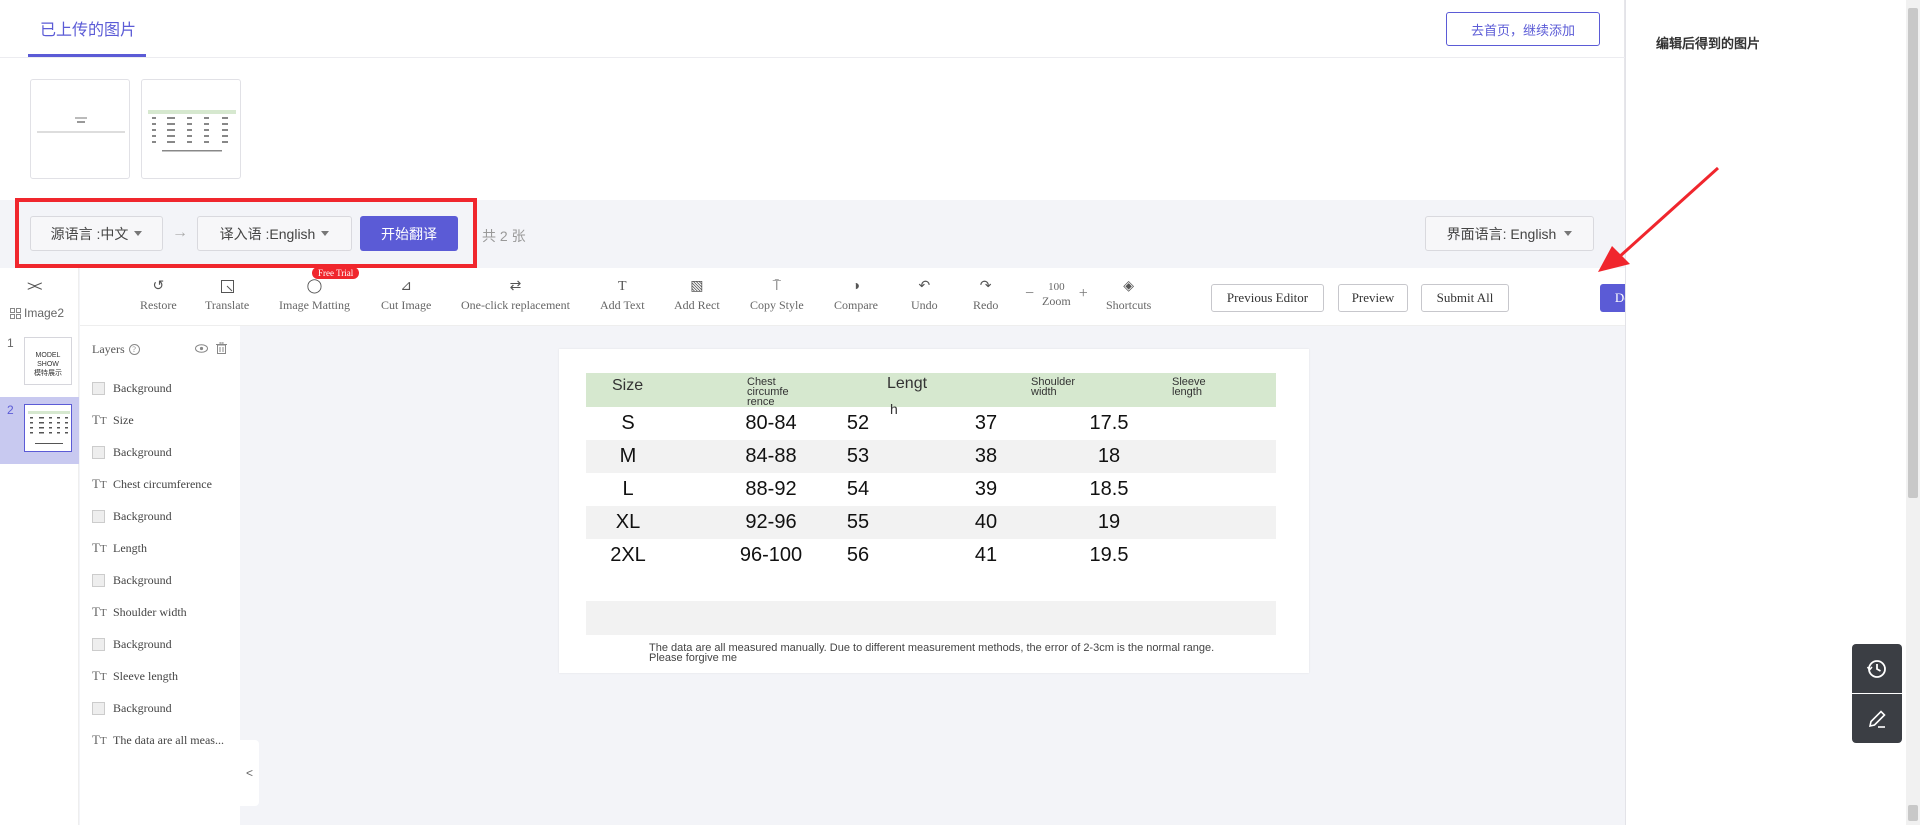 The image size is (1920, 825). Describe the element at coordinates (777, 295) in the screenshot. I see `copy-style-tool: ⍑ Copy Style` at that location.